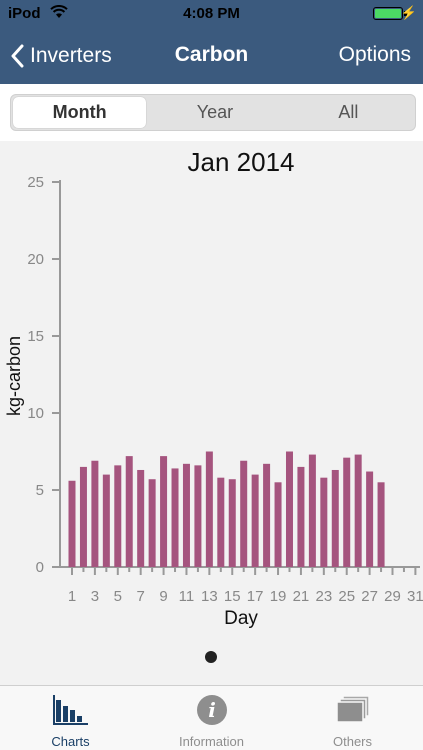  What do you see at coordinates (353, 710) in the screenshot?
I see `stack-icon` at bounding box center [353, 710].